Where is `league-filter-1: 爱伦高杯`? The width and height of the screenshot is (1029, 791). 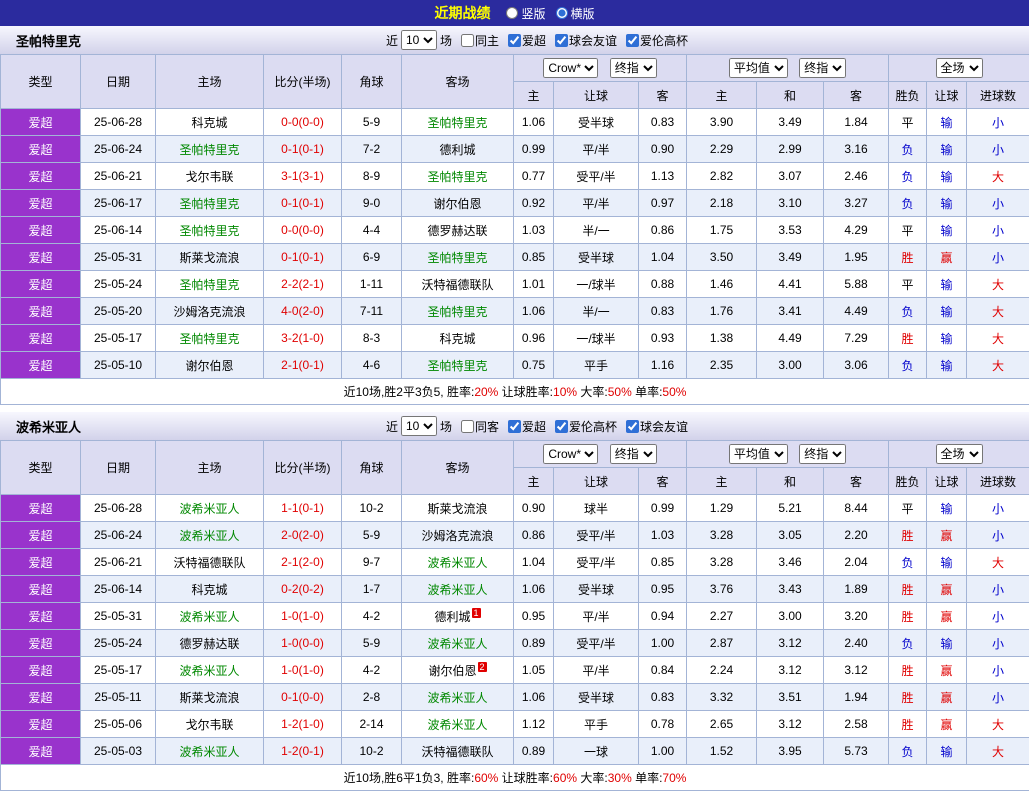
league-filter-1: 爱伦高杯 is located at coordinates (583, 426).